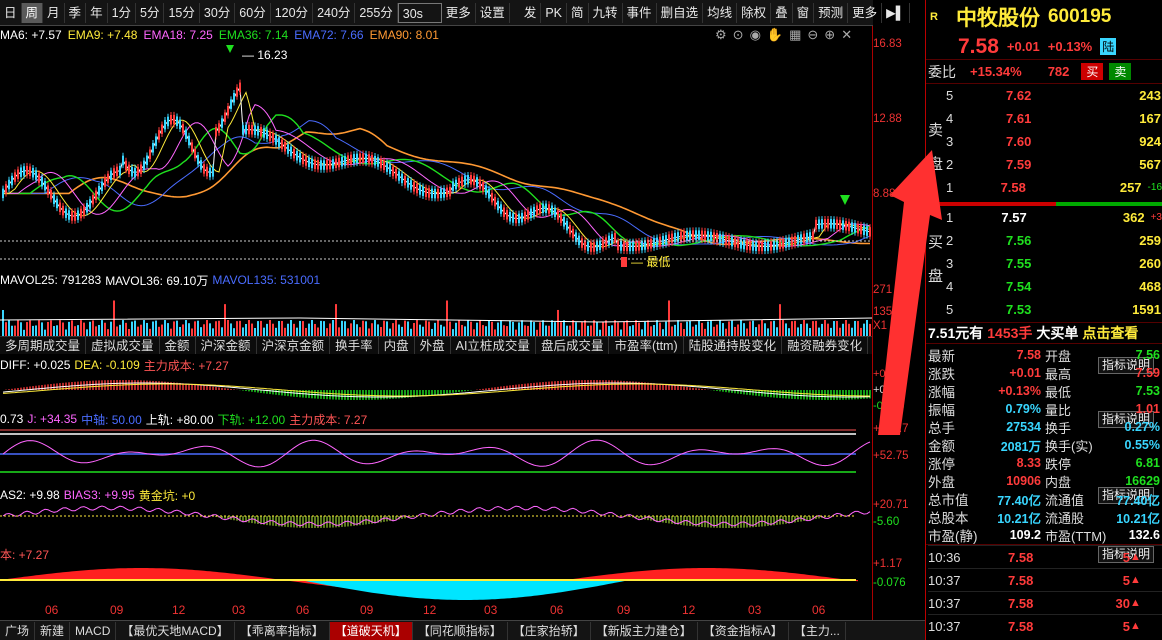  I want to click on eye-icon: ◉, so click(755, 35).